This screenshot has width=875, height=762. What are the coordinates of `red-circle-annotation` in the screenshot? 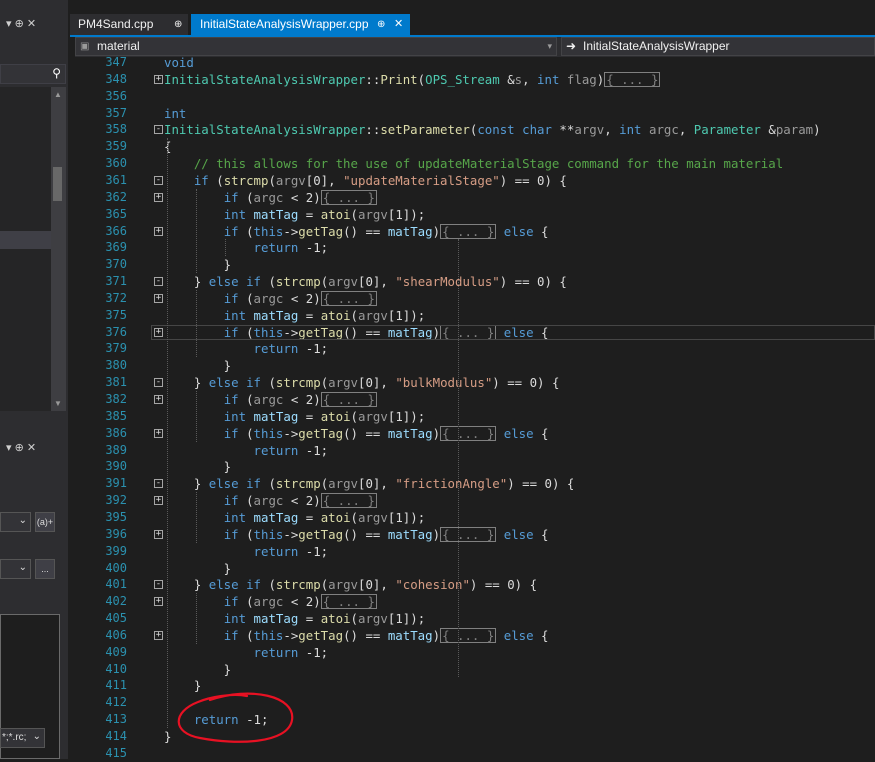 It's located at (235, 717).